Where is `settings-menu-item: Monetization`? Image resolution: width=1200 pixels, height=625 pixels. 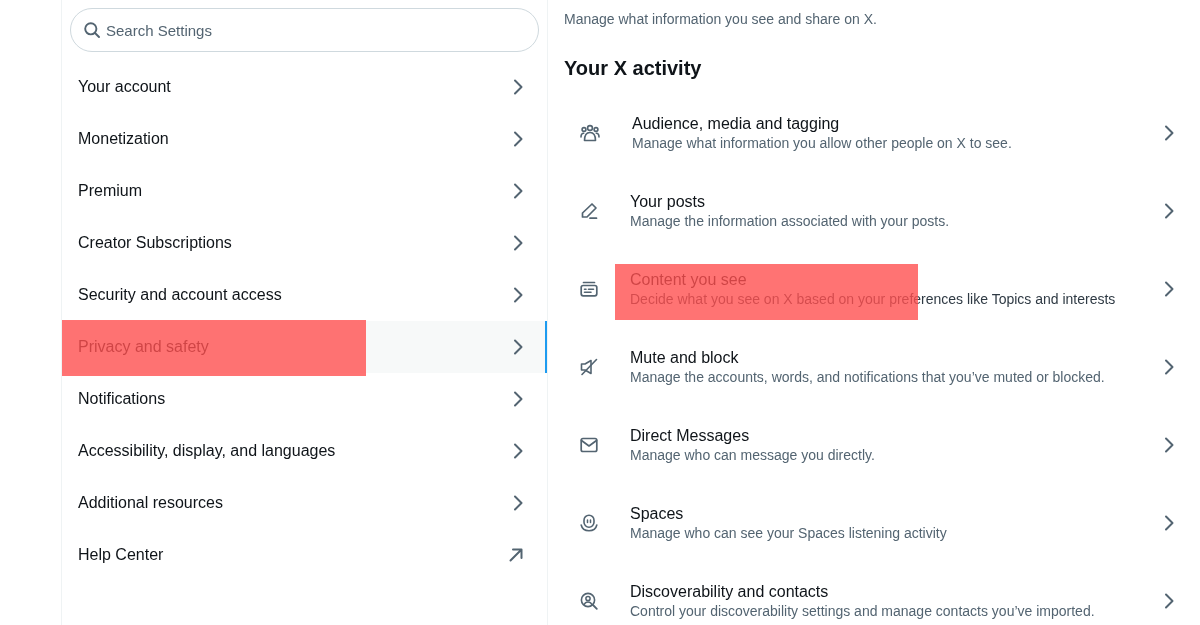 settings-menu-item: Monetization is located at coordinates (304, 139).